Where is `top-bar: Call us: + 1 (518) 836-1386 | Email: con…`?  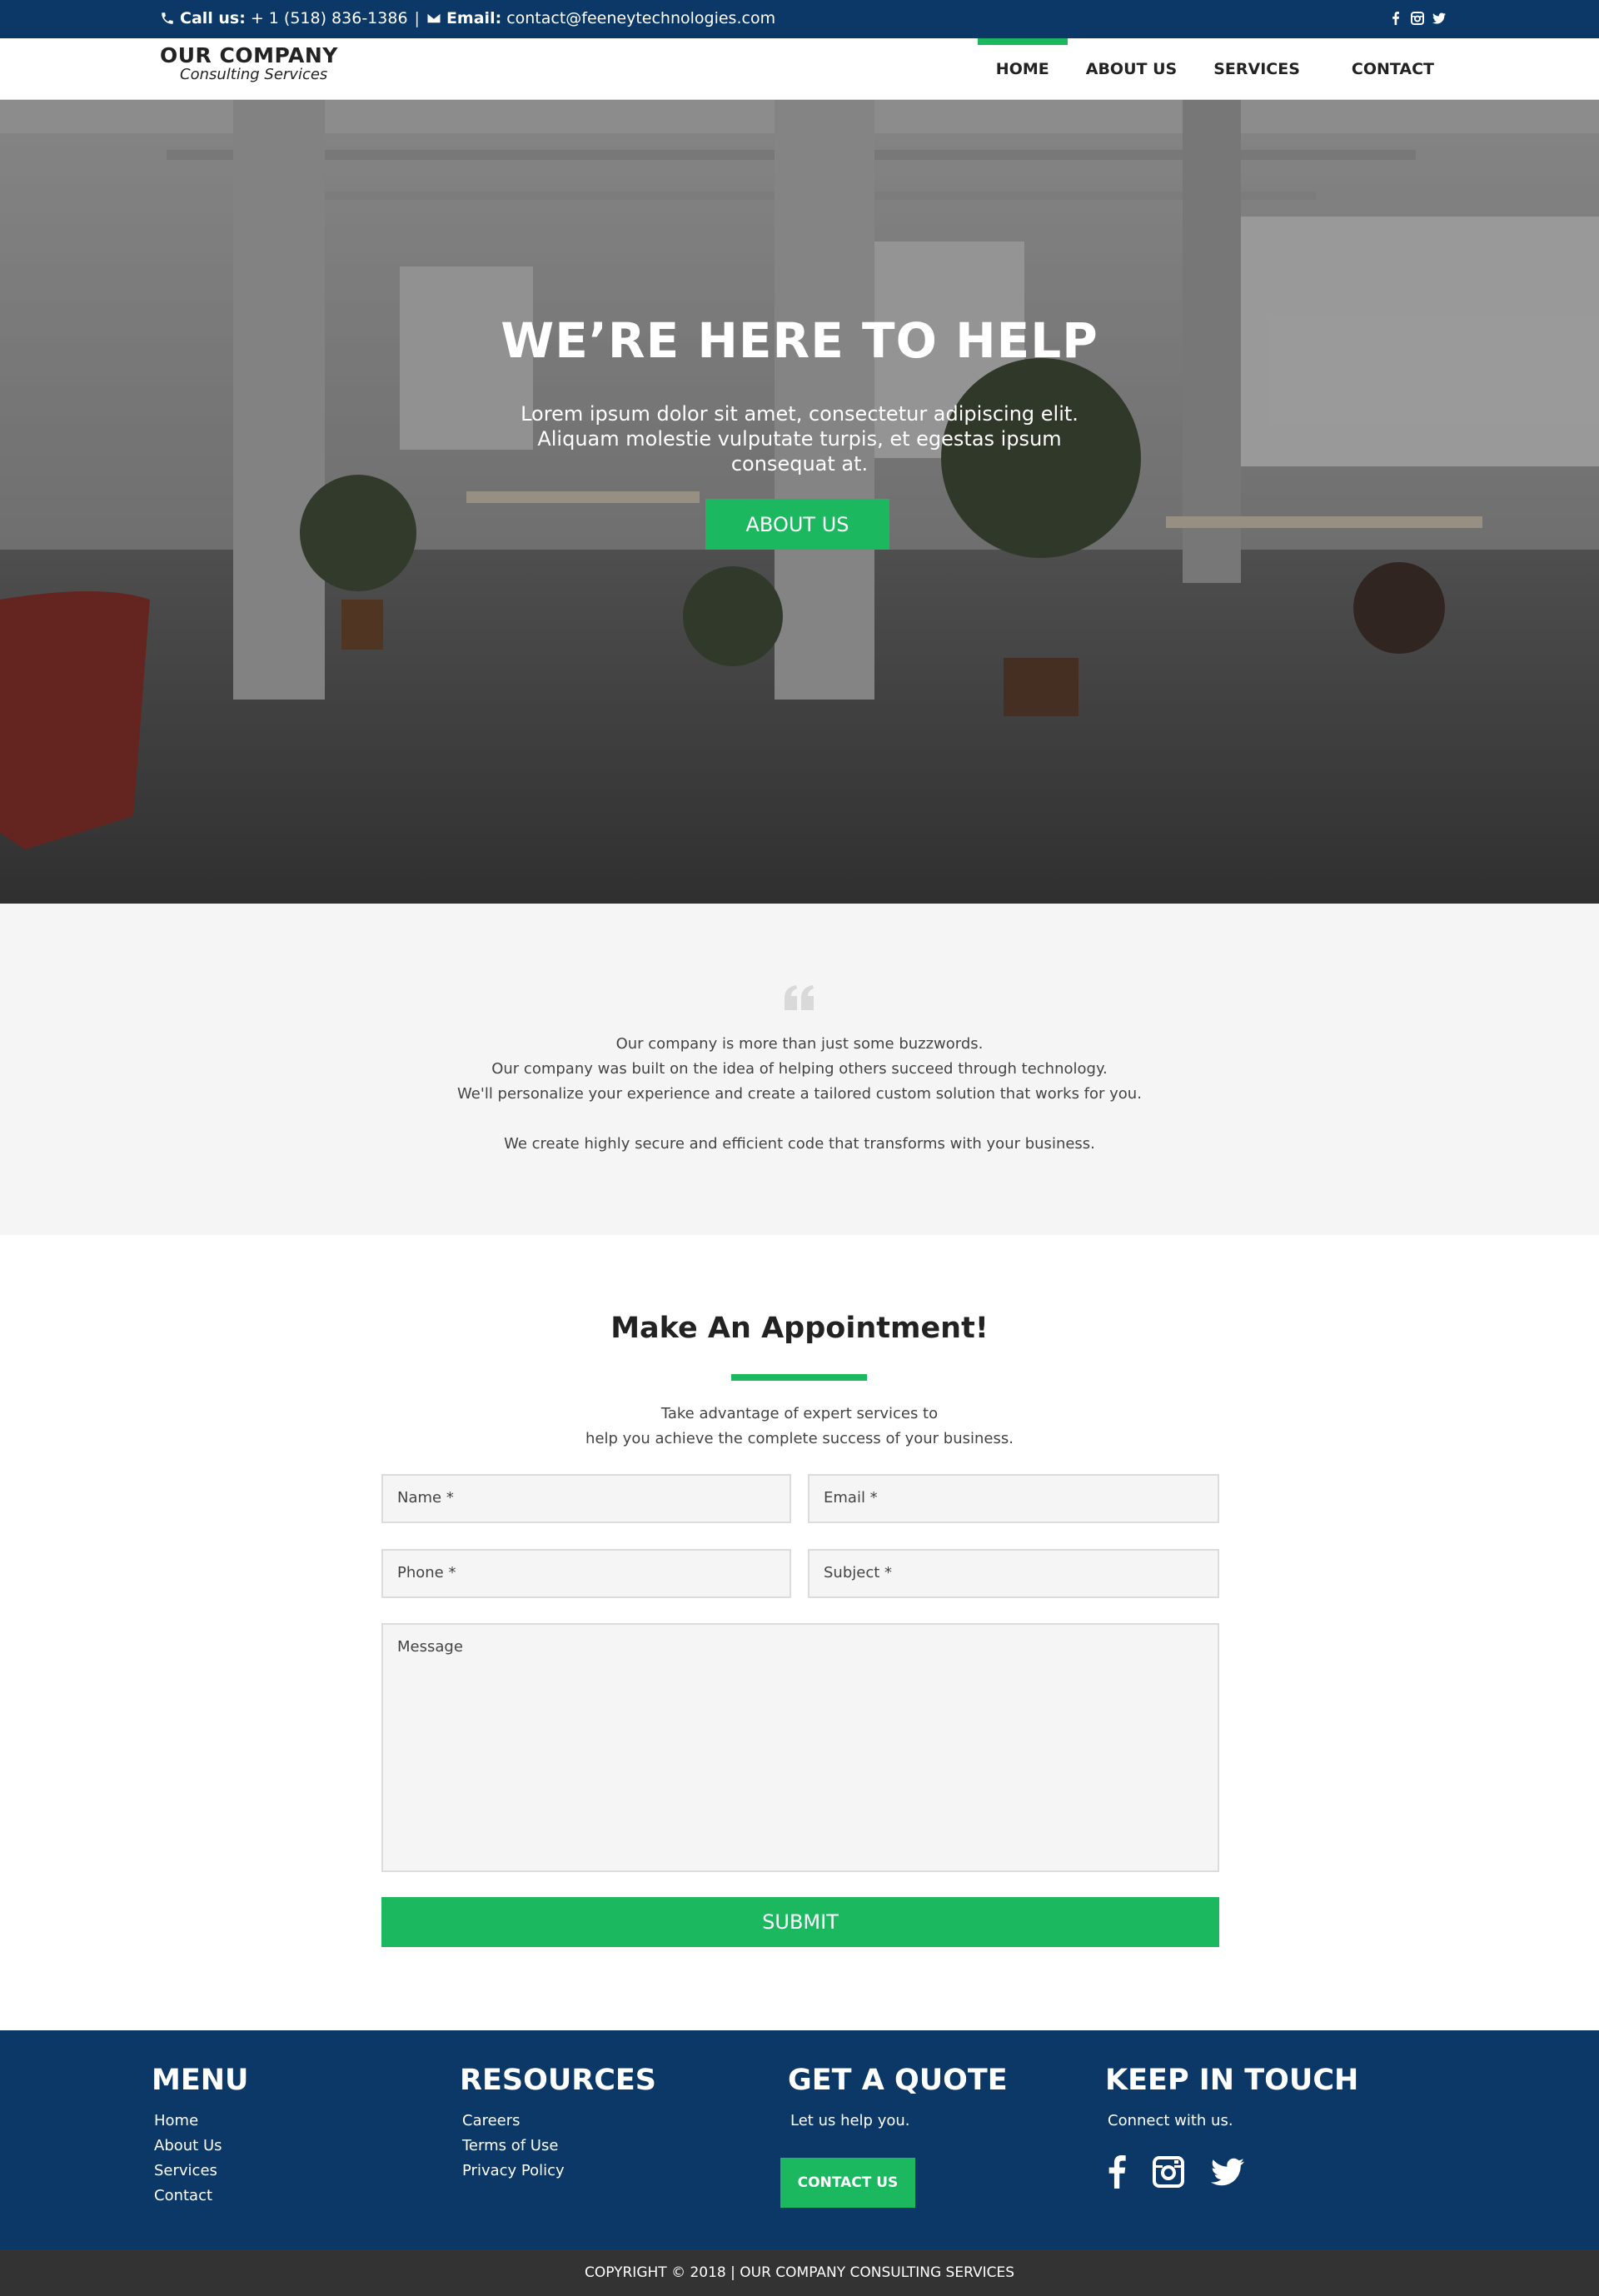
top-bar: Call us: + 1 (518) 836-1386 | Email: con… is located at coordinates (799, 19).